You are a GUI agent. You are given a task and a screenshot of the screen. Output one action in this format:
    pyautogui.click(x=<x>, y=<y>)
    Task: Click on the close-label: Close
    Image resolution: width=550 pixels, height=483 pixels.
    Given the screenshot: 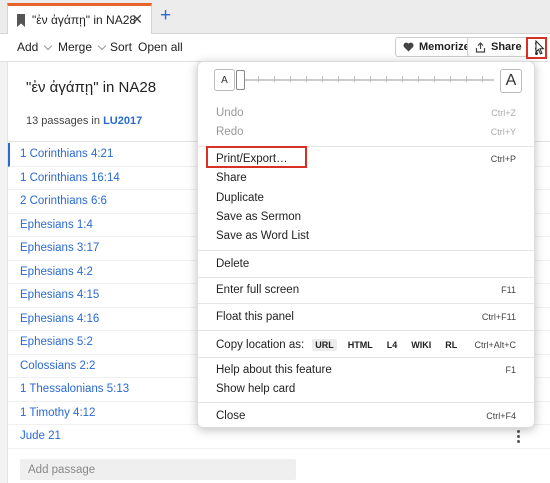 What is the action you would take?
    pyautogui.click(x=231, y=415)
    